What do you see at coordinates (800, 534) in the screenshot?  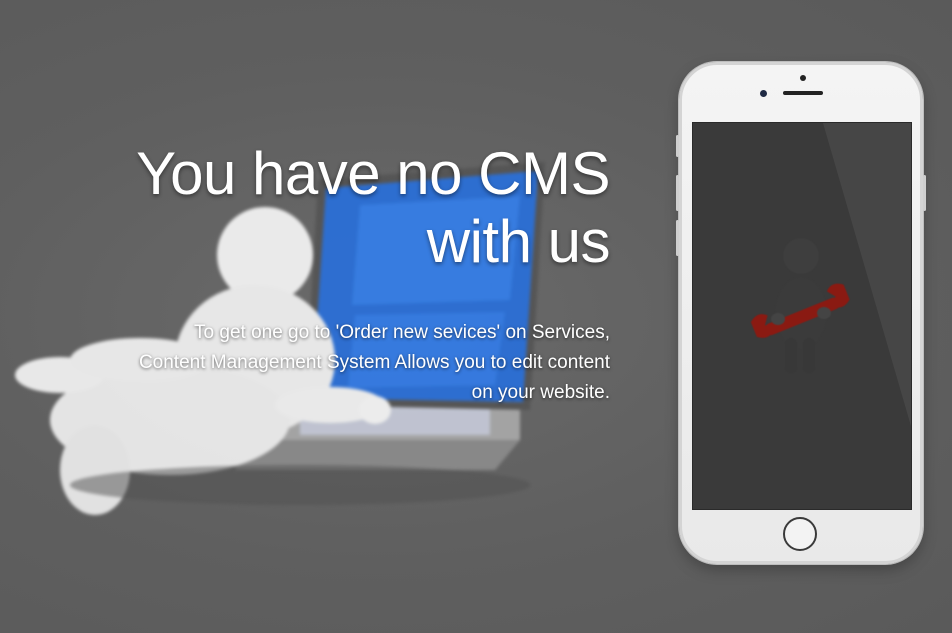 I see `phone-home-button` at bounding box center [800, 534].